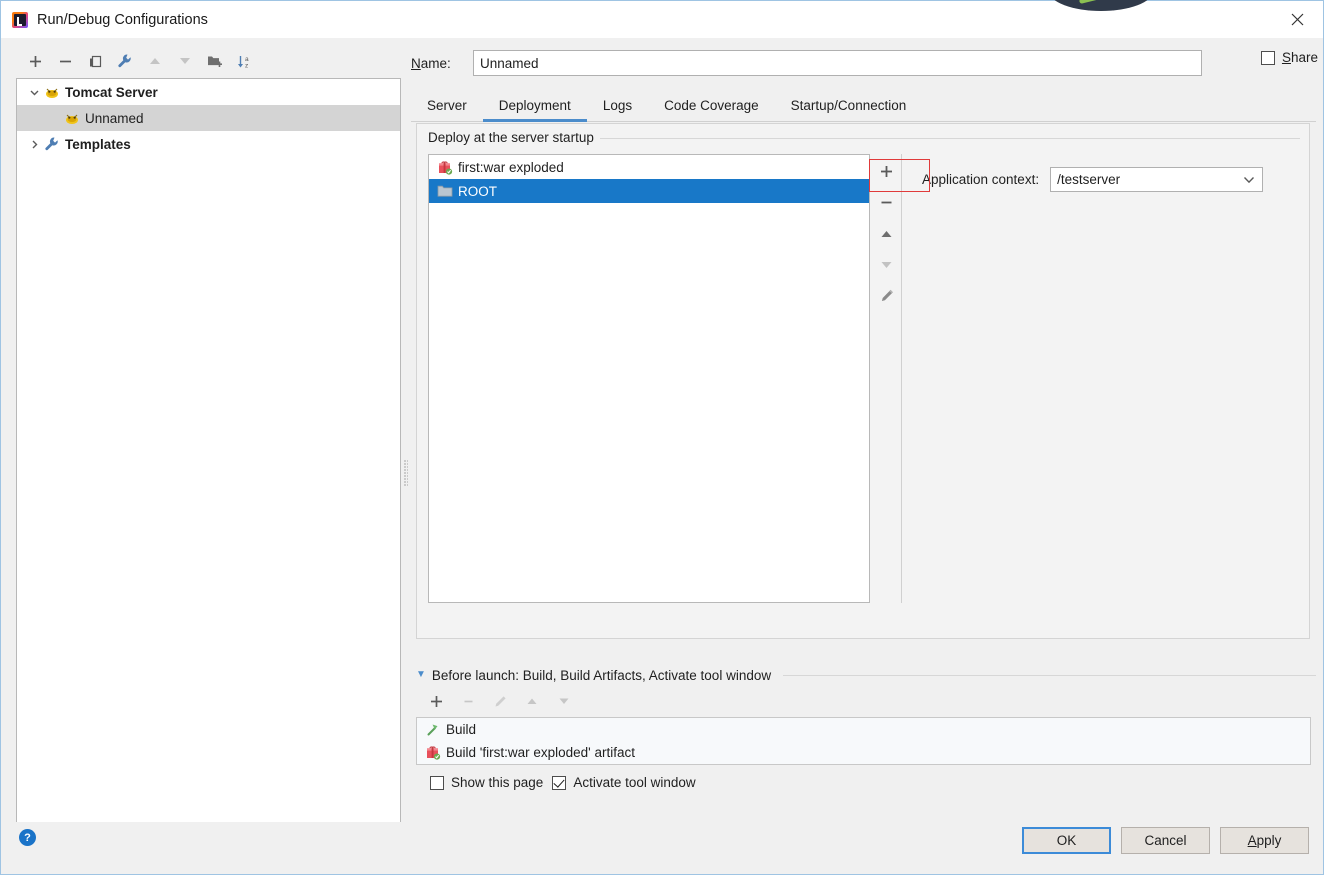  I want to click on edit-artifact-button, so click(887, 295).